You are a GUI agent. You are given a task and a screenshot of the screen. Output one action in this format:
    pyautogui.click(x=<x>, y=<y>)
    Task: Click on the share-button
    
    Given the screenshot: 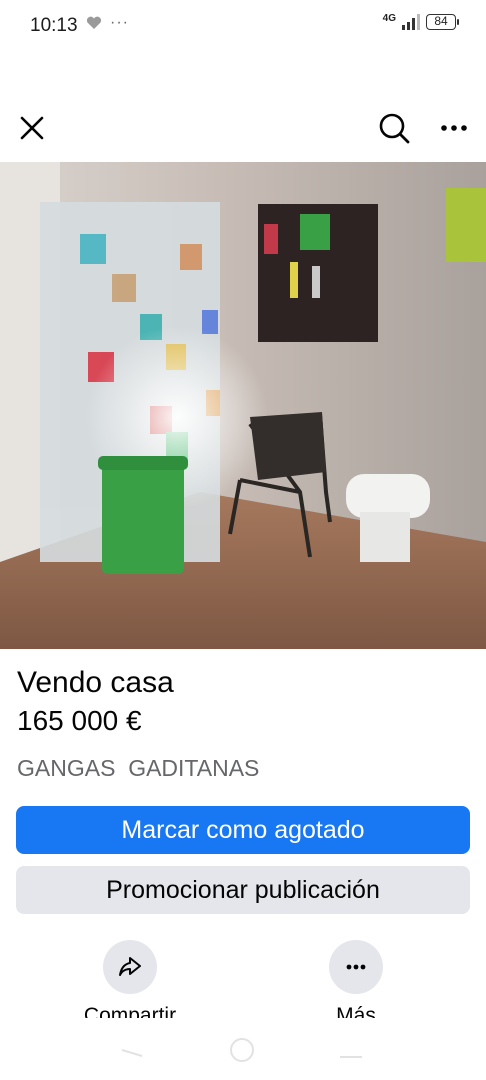 What is the action you would take?
    pyautogui.click(x=130, y=967)
    